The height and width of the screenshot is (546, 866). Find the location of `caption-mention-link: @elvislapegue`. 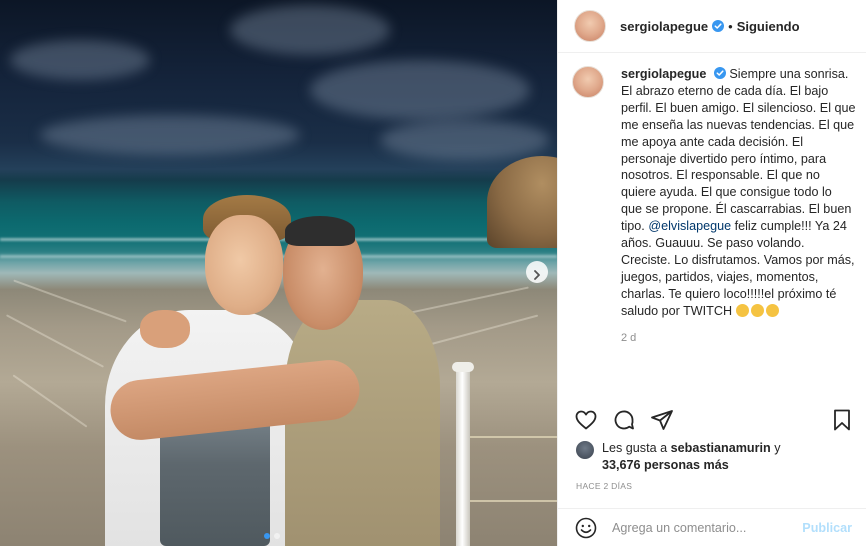

caption-mention-link: @elvislapegue is located at coordinates (689, 226).